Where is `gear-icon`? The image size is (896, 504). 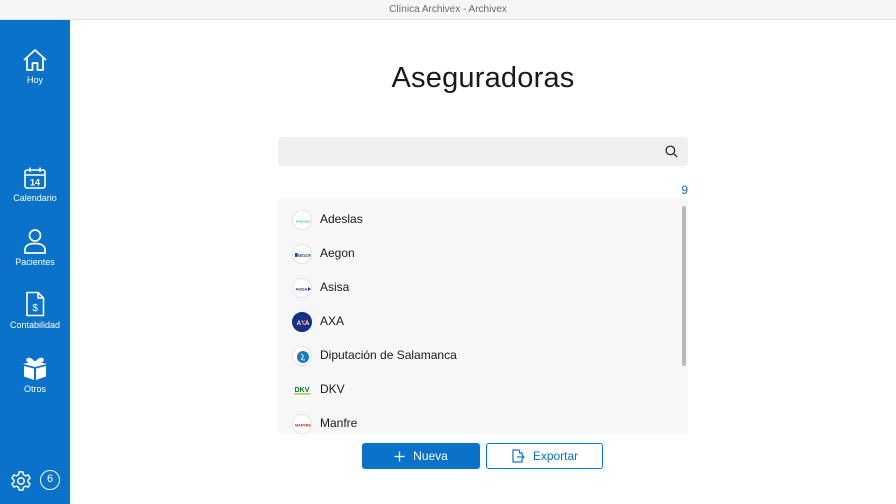
gear-icon is located at coordinates (21, 481).